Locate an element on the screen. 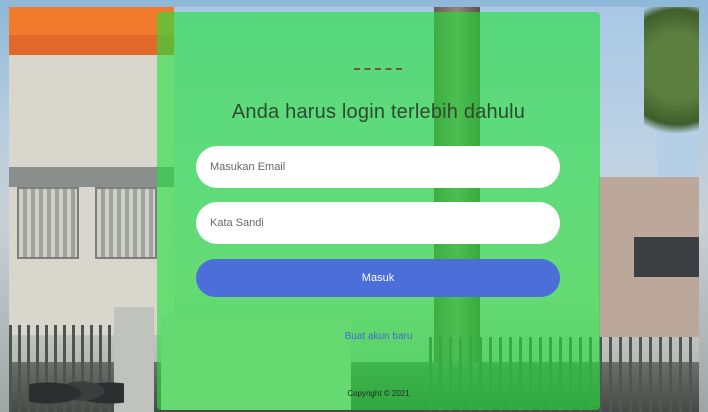 Image resolution: width=708 pixels, height=412 pixels. motorcycles is located at coordinates (76, 389).